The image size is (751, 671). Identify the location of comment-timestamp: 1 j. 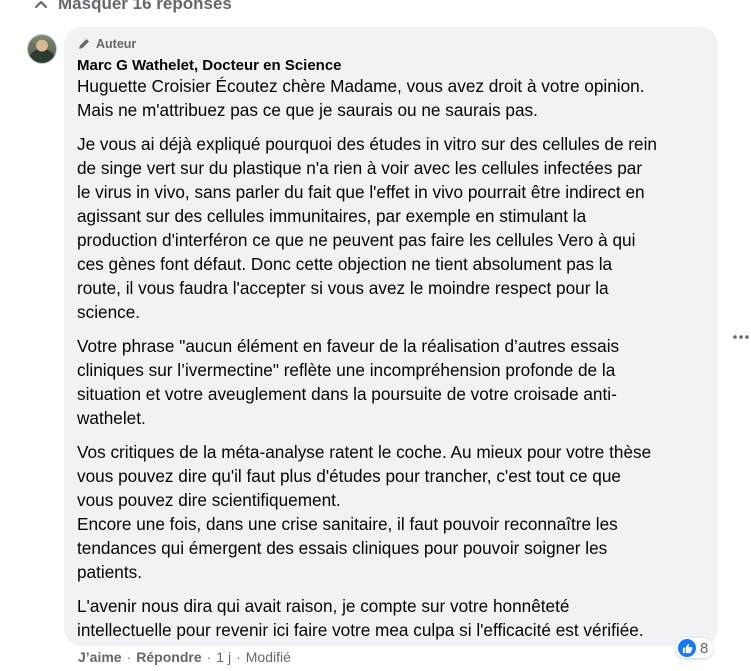
(223, 657).